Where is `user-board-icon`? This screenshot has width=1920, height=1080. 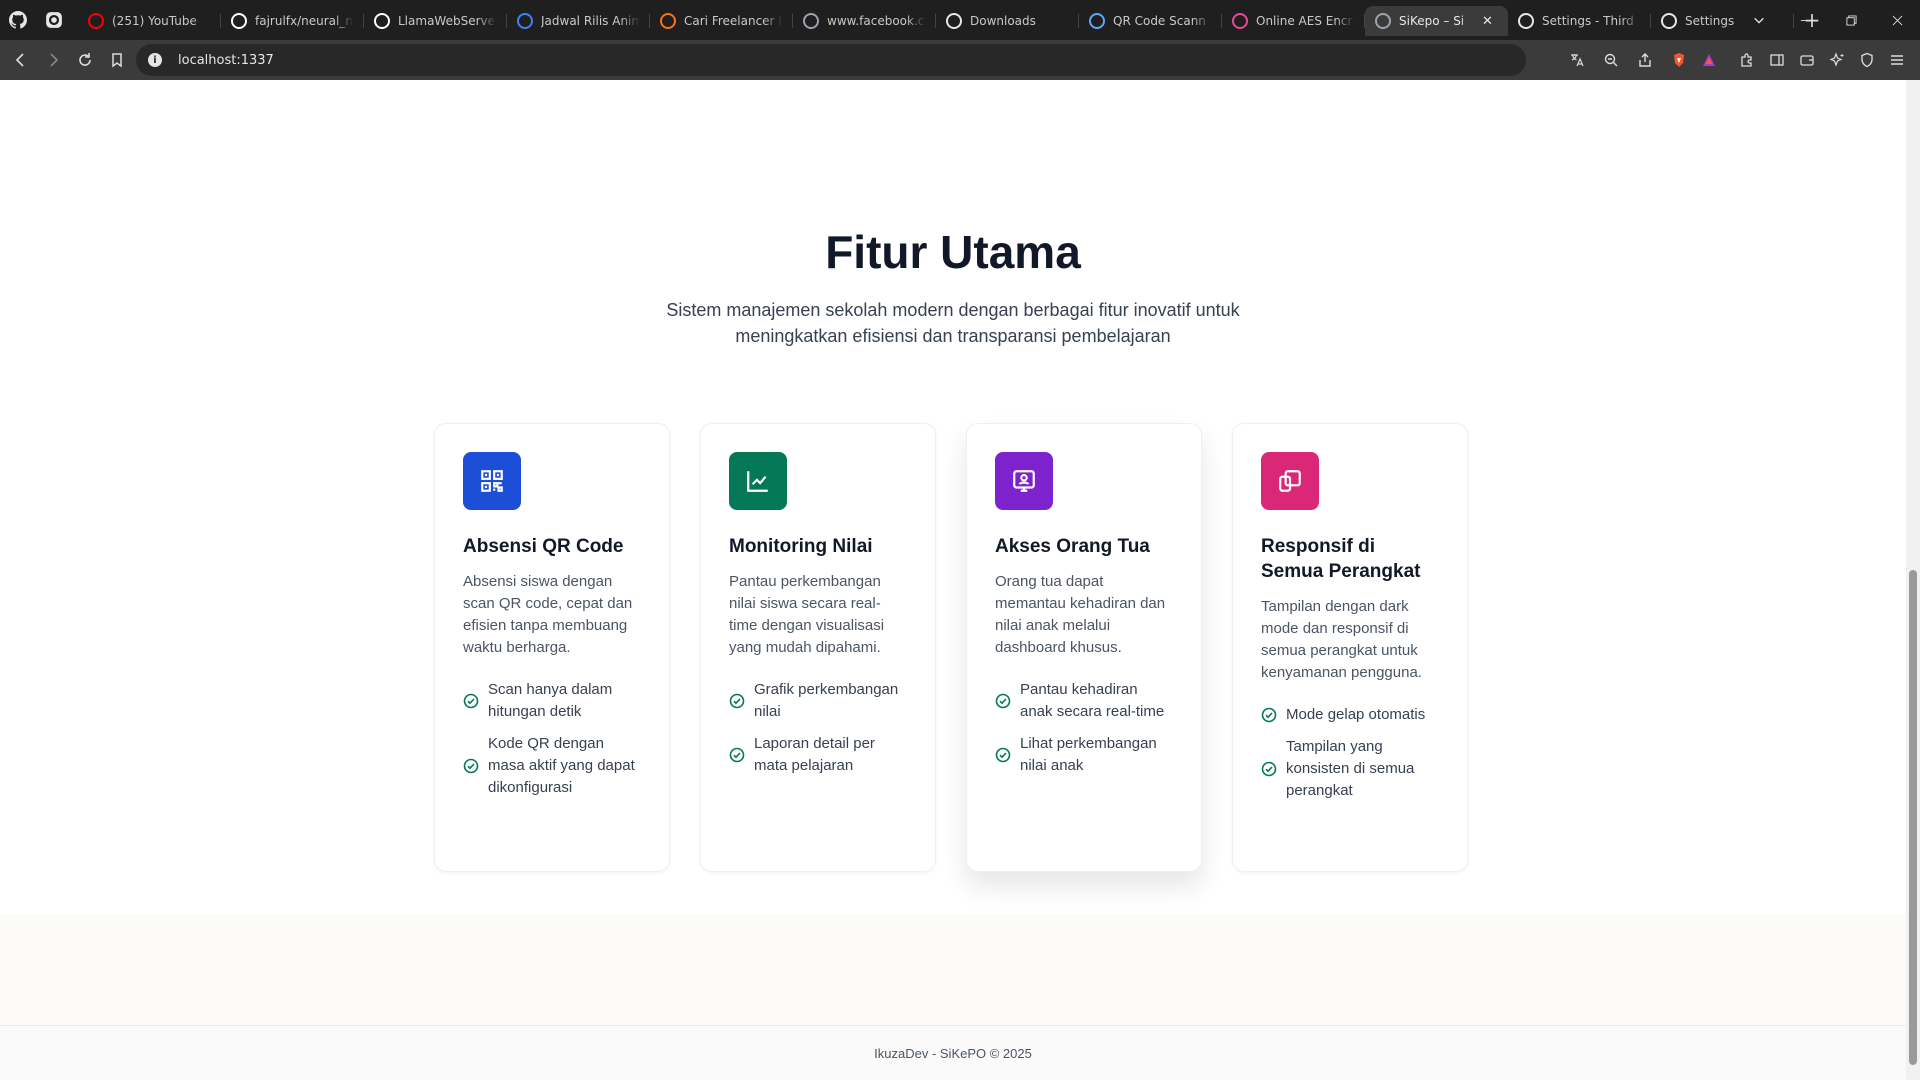 user-board-icon is located at coordinates (1024, 481).